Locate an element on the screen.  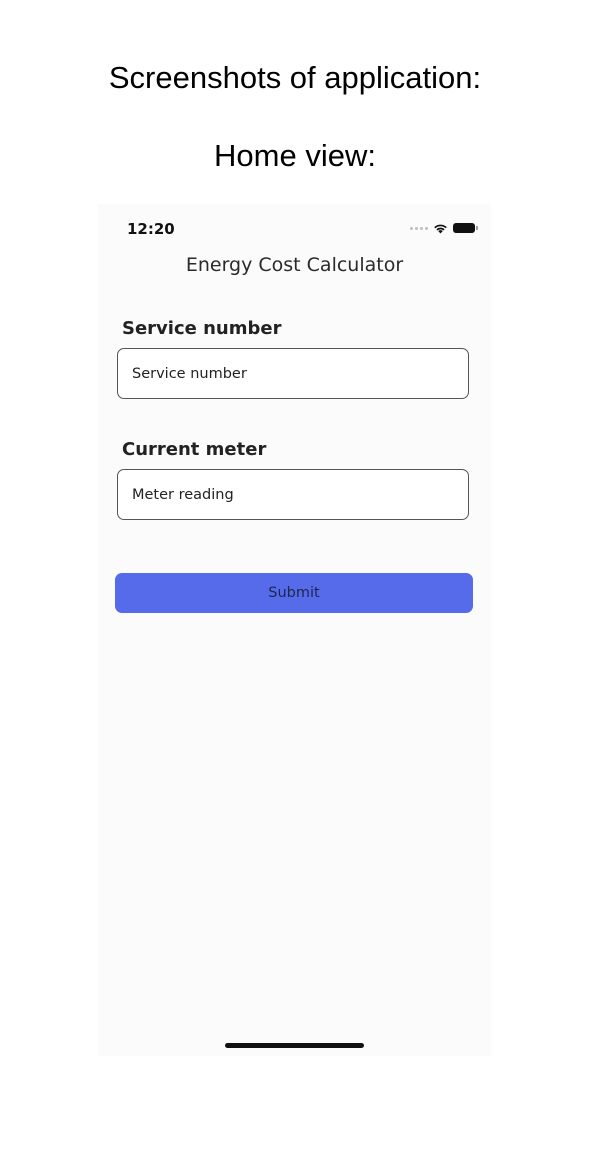
submit-button: Submit is located at coordinates (294, 593).